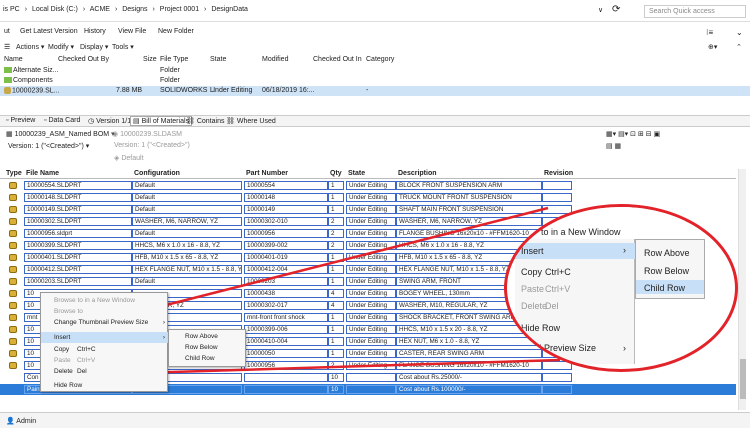 This screenshot has width=750, height=428. I want to click on table-cell-file: 10000203.SLDPRT, so click(78, 281).